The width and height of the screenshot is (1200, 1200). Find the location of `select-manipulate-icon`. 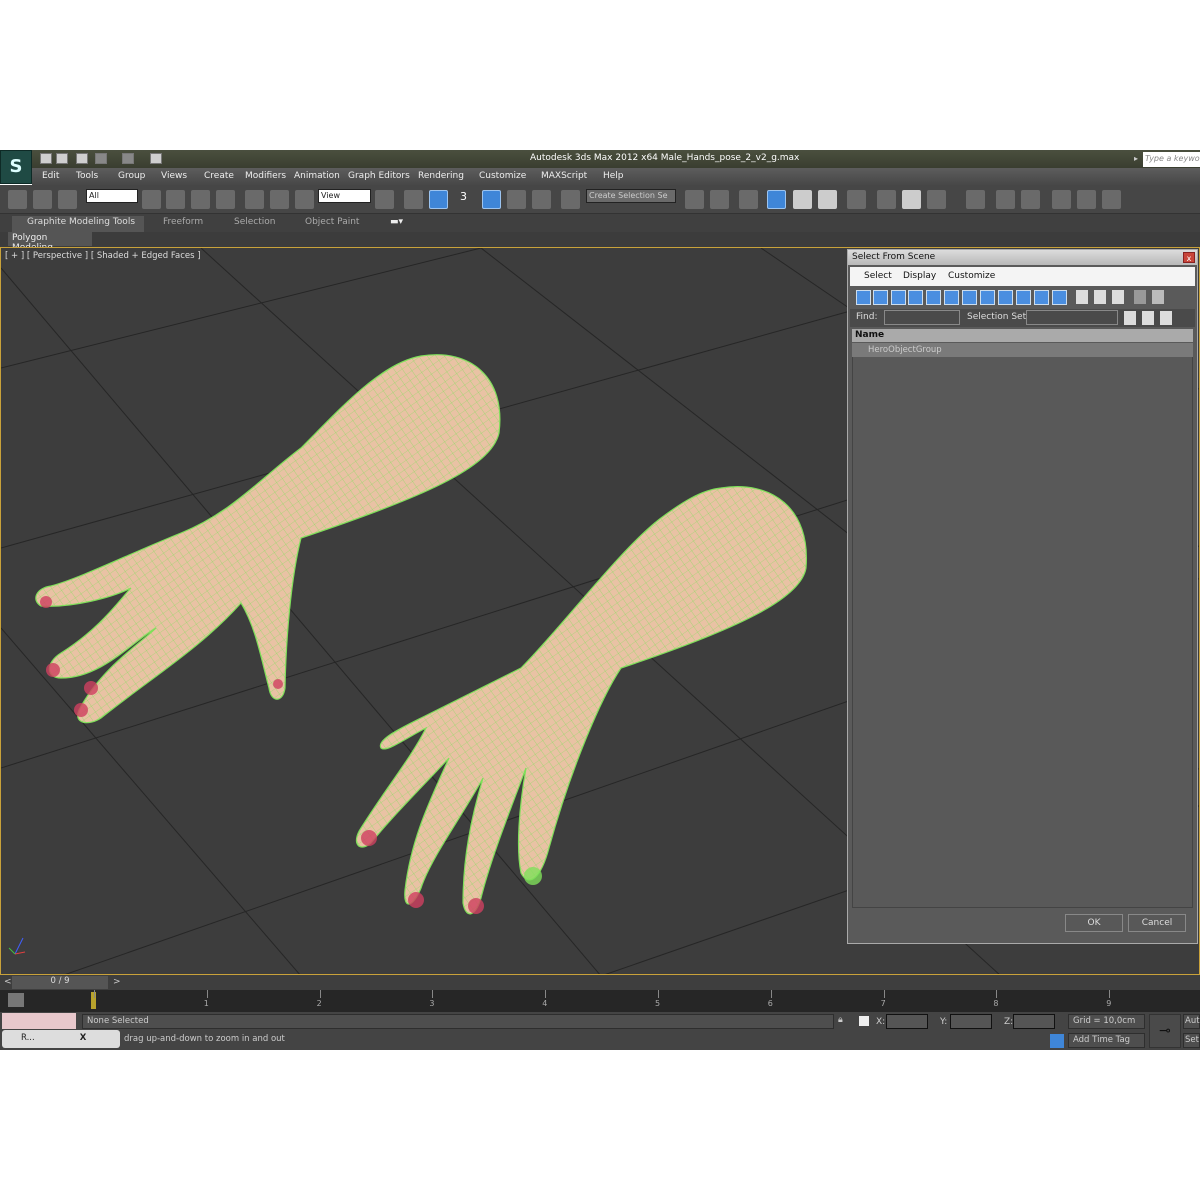

select-manipulate-icon is located at coordinates (413, 199).